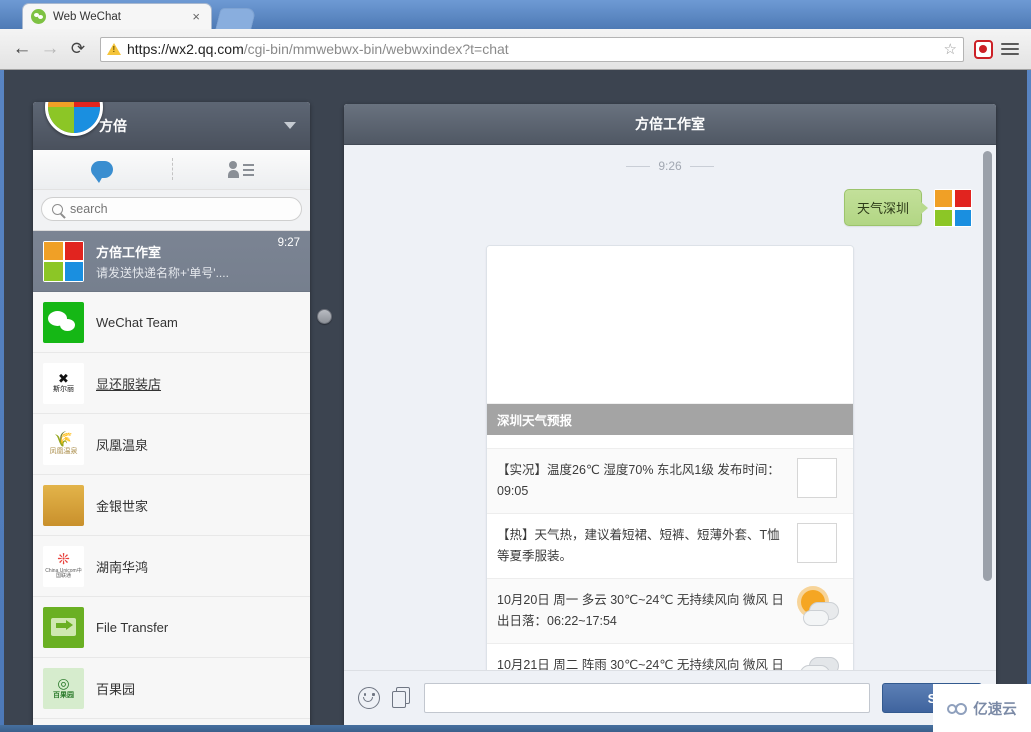 The width and height of the screenshot is (1031, 732). Describe the element at coordinates (638, 480) in the screenshot. I see `weather-row-text: 【实况】温度26℃ 湿度70% 东北风1级 发布时间：09:05` at that location.